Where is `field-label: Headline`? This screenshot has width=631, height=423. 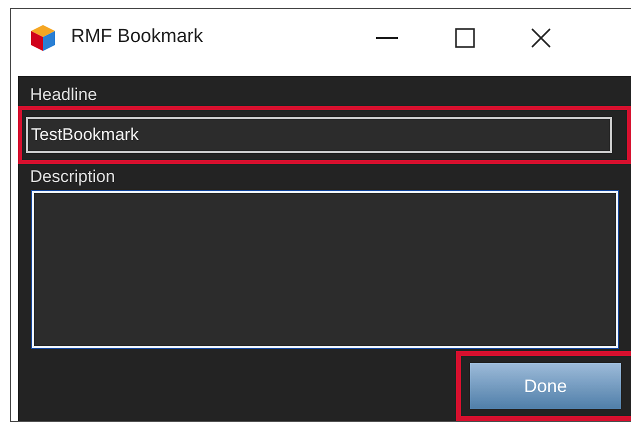
field-label: Headline is located at coordinates (64, 95).